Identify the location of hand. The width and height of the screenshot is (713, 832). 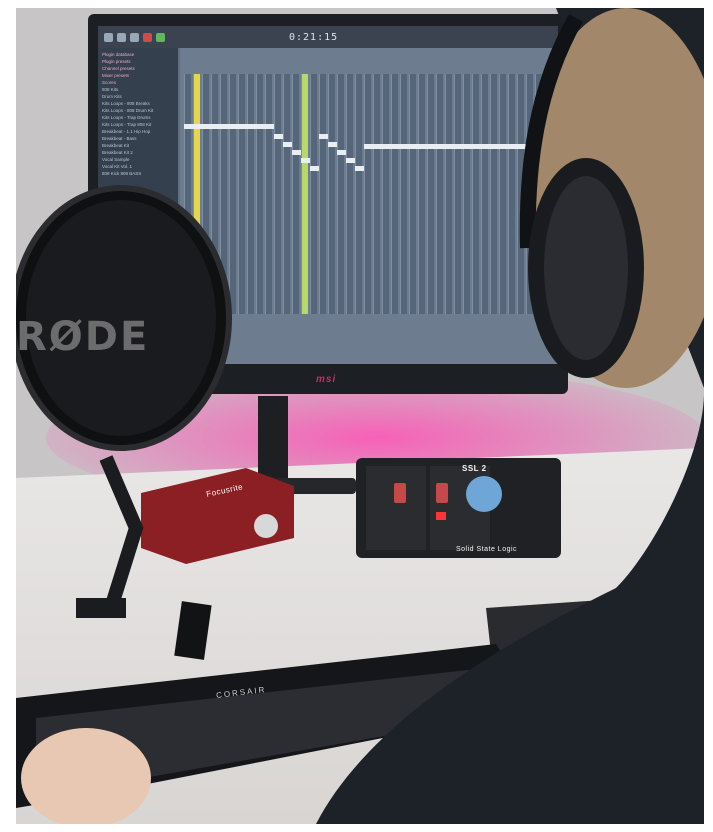
(86, 776).